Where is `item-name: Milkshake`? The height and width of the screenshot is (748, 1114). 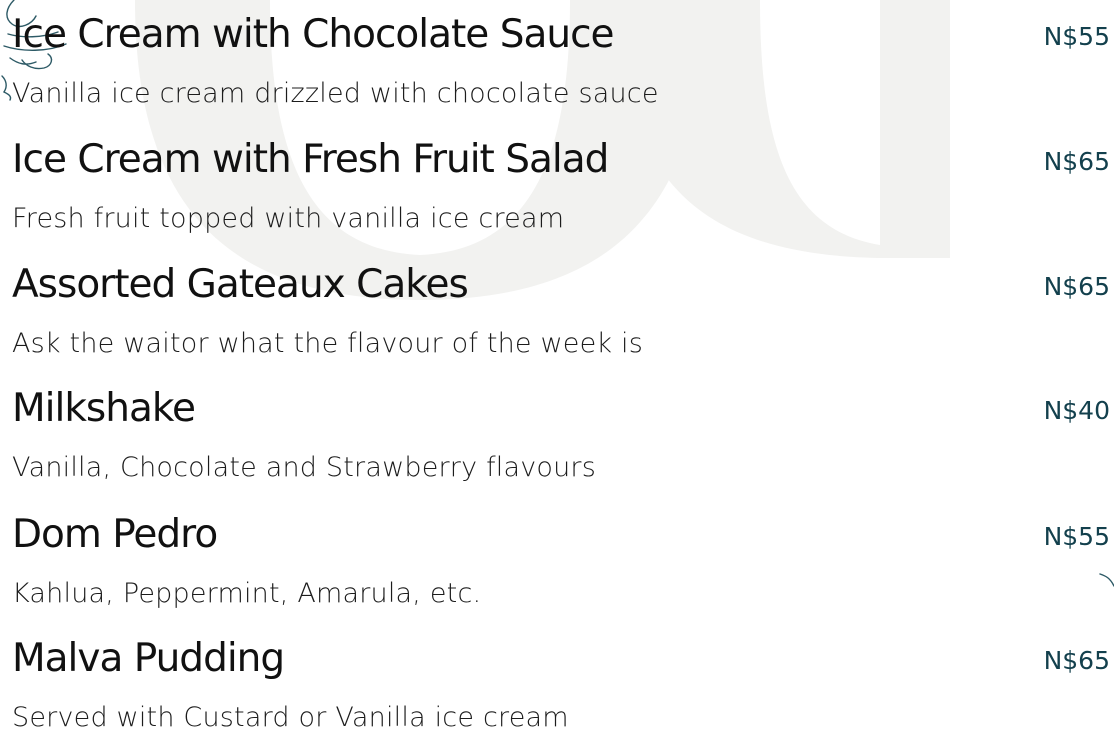
item-name: Milkshake is located at coordinates (104, 408).